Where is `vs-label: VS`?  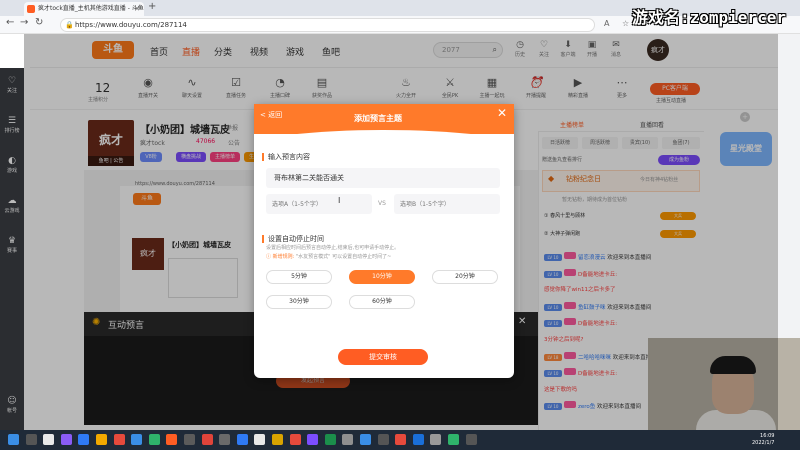
vs-label: VS is located at coordinates (382, 203).